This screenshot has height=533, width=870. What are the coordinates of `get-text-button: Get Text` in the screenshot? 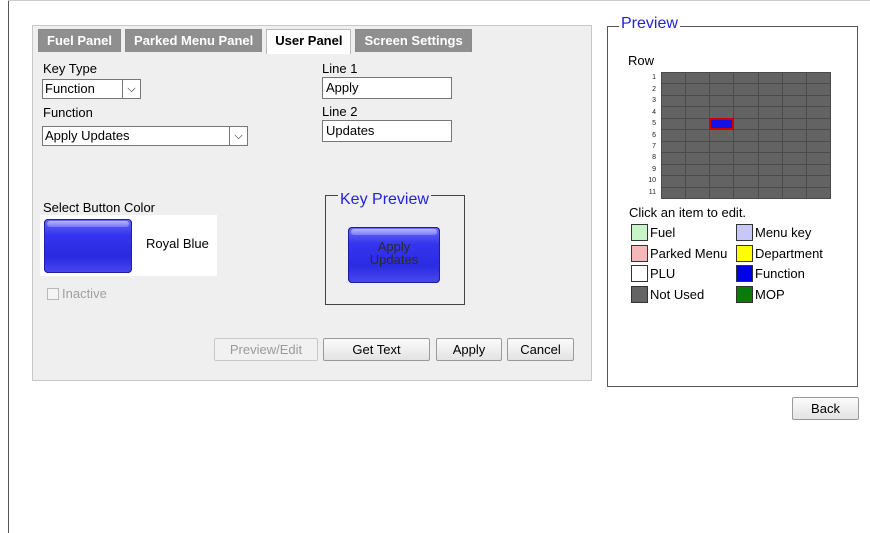 It's located at (376, 349).